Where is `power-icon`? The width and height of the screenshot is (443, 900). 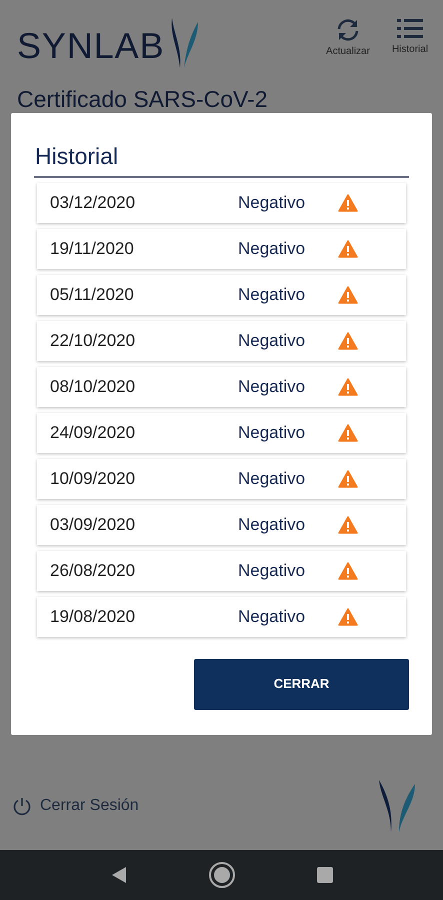
power-icon is located at coordinates (22, 806).